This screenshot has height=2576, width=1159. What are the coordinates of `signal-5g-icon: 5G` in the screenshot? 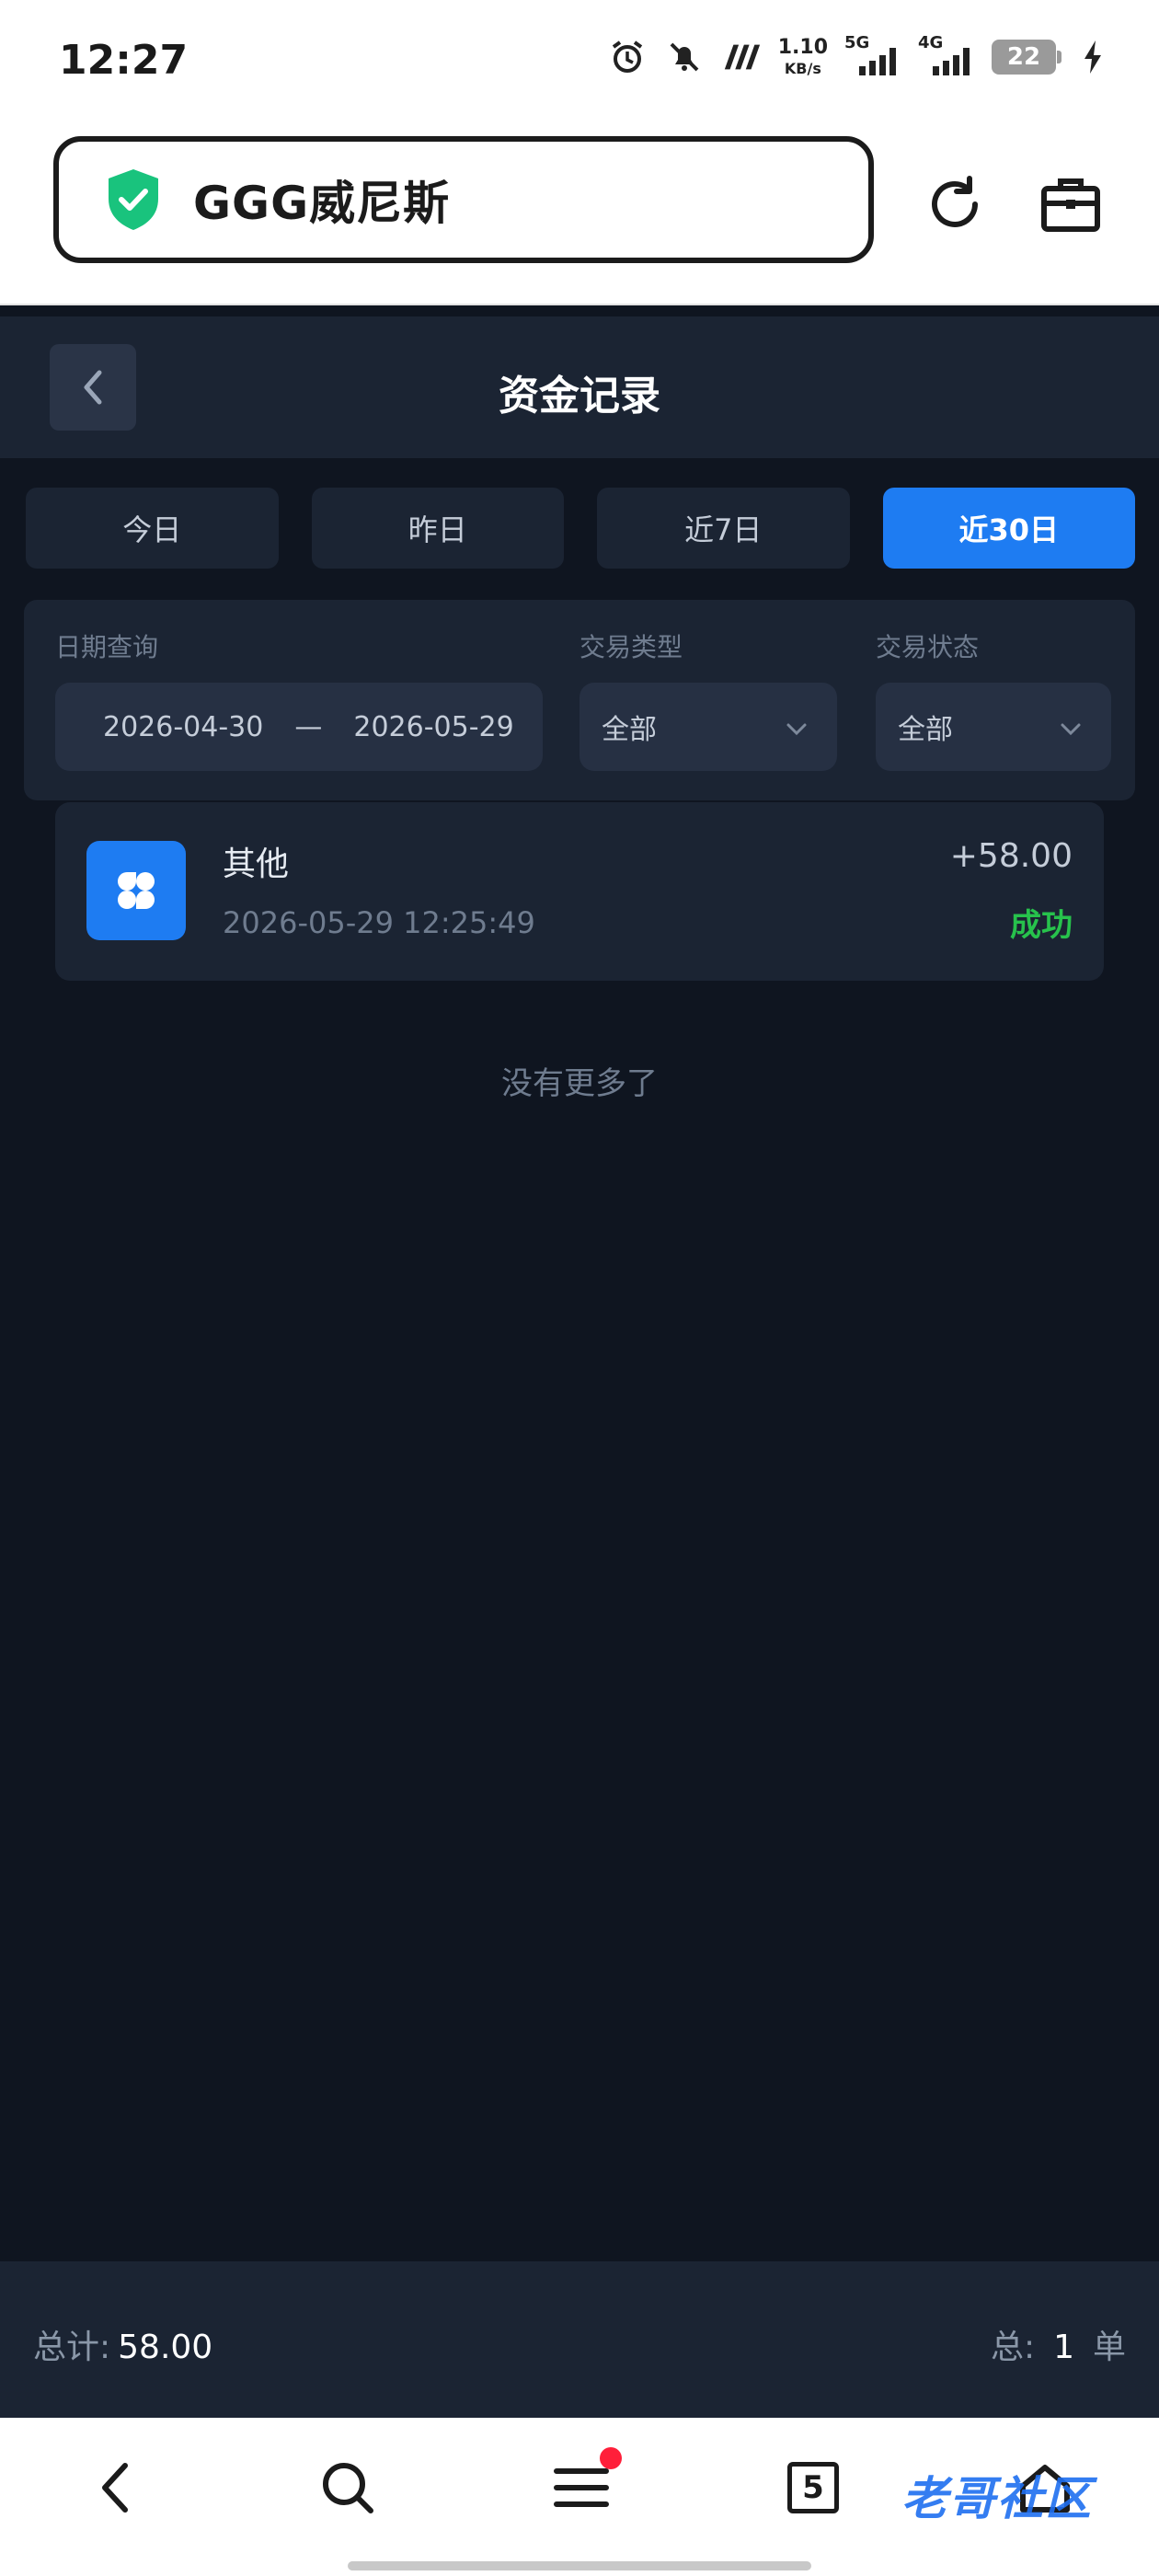 It's located at (872, 54).